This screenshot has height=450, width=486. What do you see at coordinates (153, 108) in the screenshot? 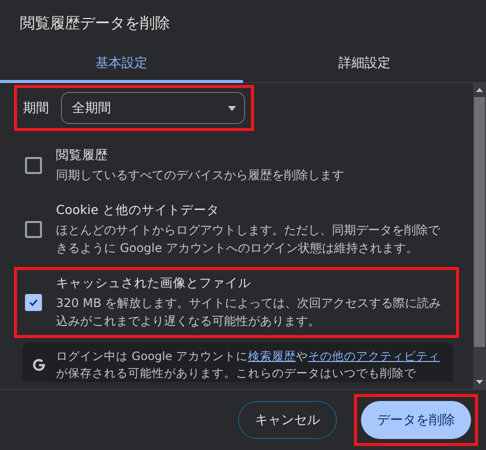
I see `period-select: 全期間` at bounding box center [153, 108].